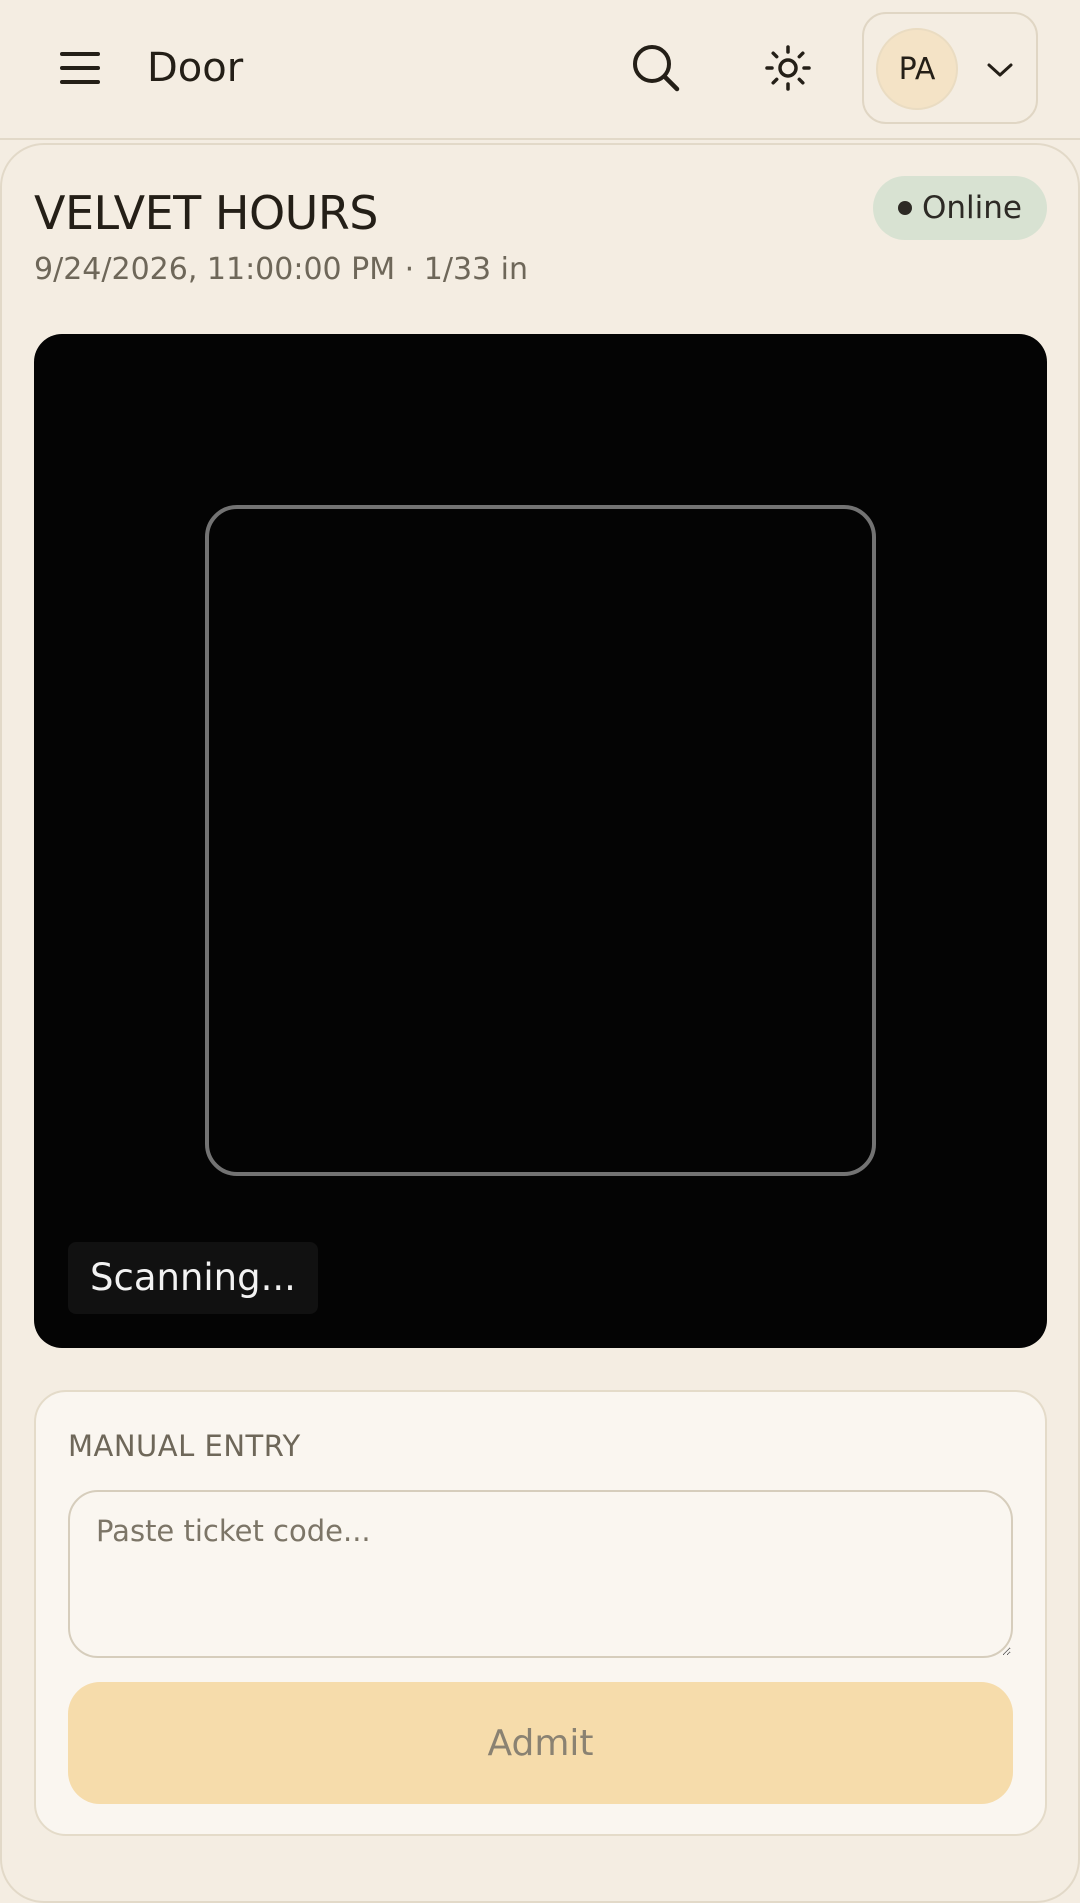 This screenshot has width=1080, height=1903. I want to click on chevron-down-icon, so click(1000, 70).